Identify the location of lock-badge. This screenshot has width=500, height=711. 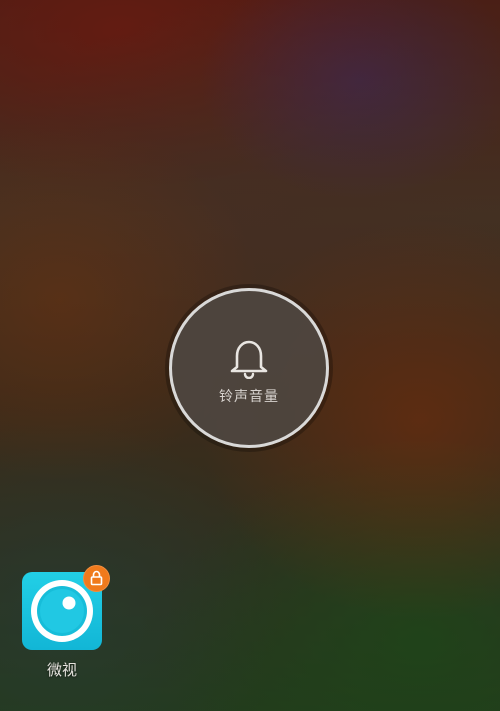
(96, 578).